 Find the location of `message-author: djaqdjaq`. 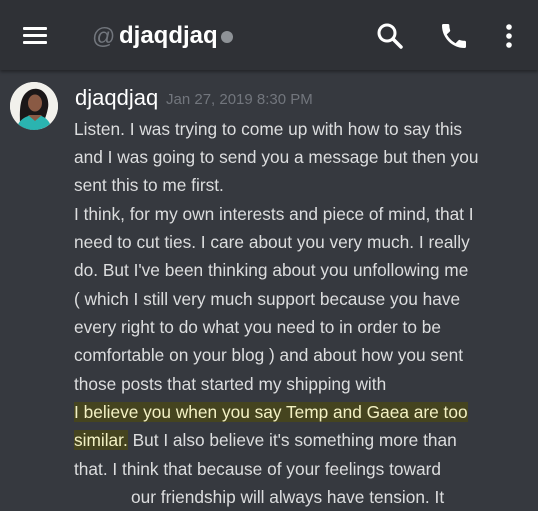

message-author: djaqdjaq is located at coordinates (116, 98).